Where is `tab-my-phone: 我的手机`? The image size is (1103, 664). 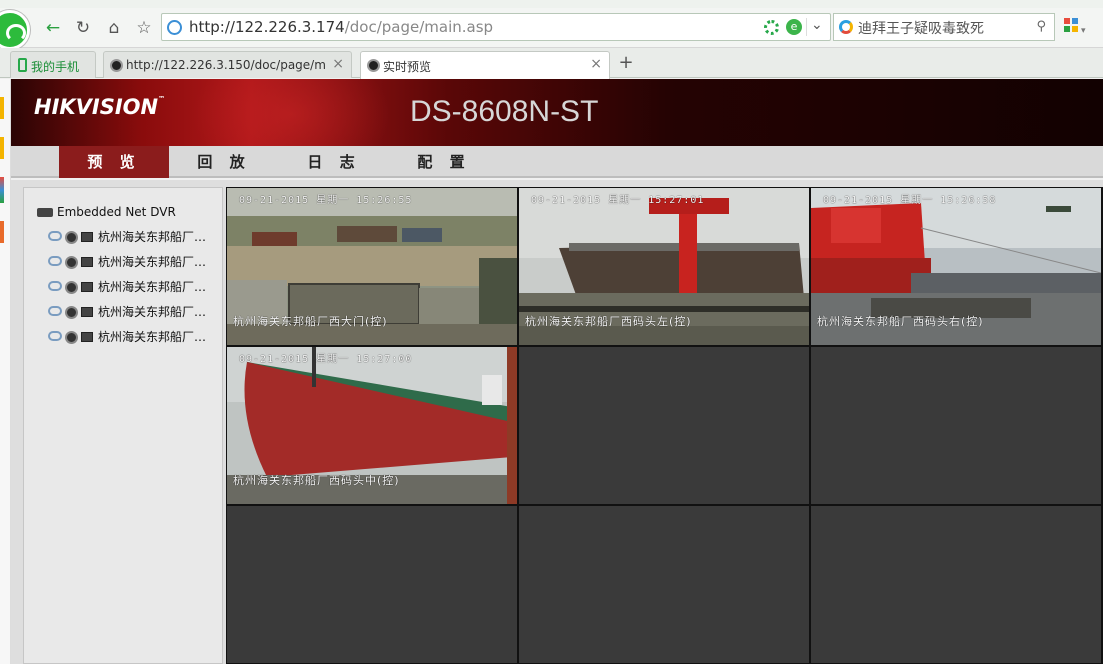
tab-my-phone: 我的手机 is located at coordinates (53, 64).